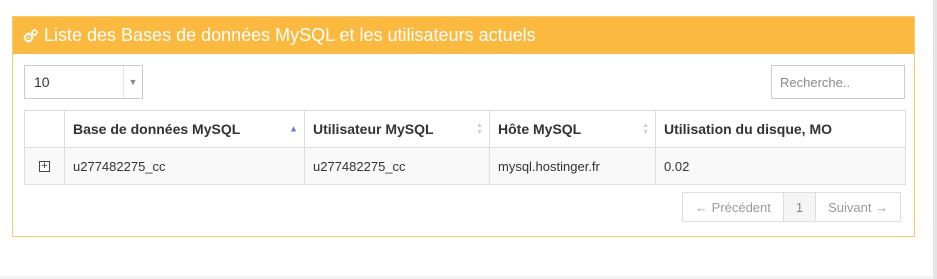 The height and width of the screenshot is (279, 937). Describe the element at coordinates (780, 129) in the screenshot. I see `column-header-disk-usage: Utilisation du disque, MO` at that location.